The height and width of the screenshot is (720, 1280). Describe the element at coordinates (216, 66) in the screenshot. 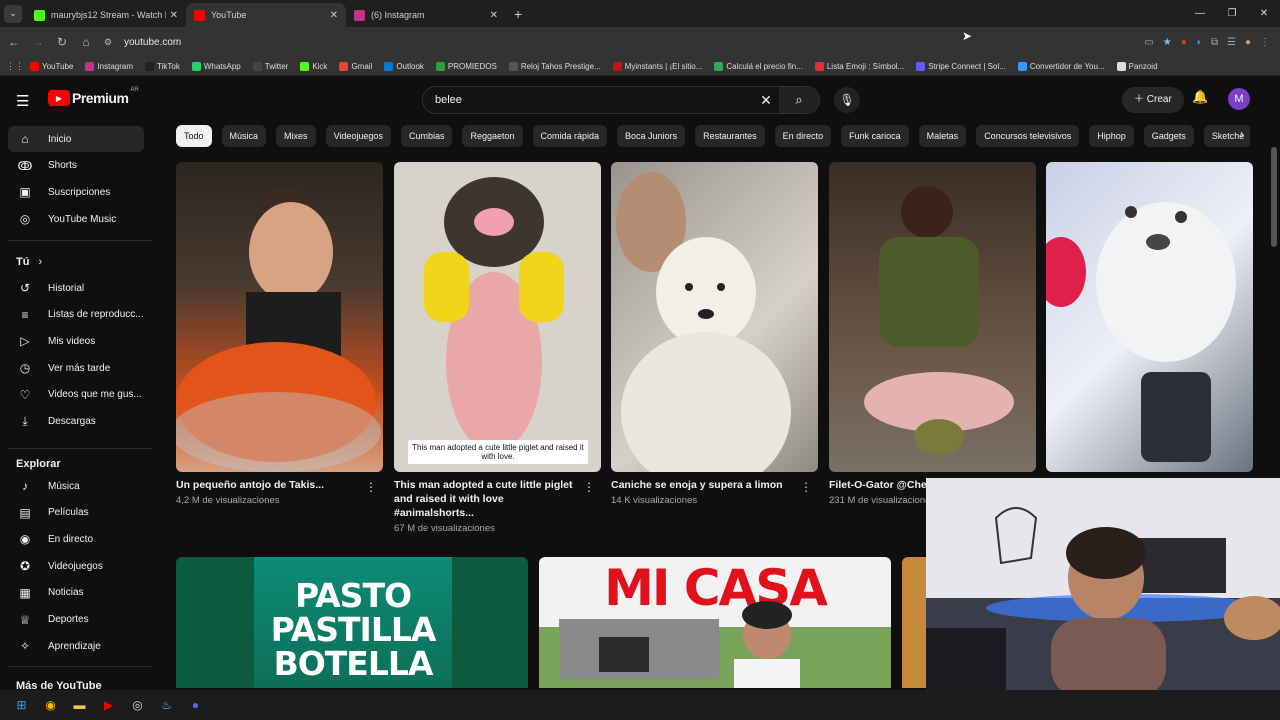

I see `bookmark-item: WhatsApp` at that location.